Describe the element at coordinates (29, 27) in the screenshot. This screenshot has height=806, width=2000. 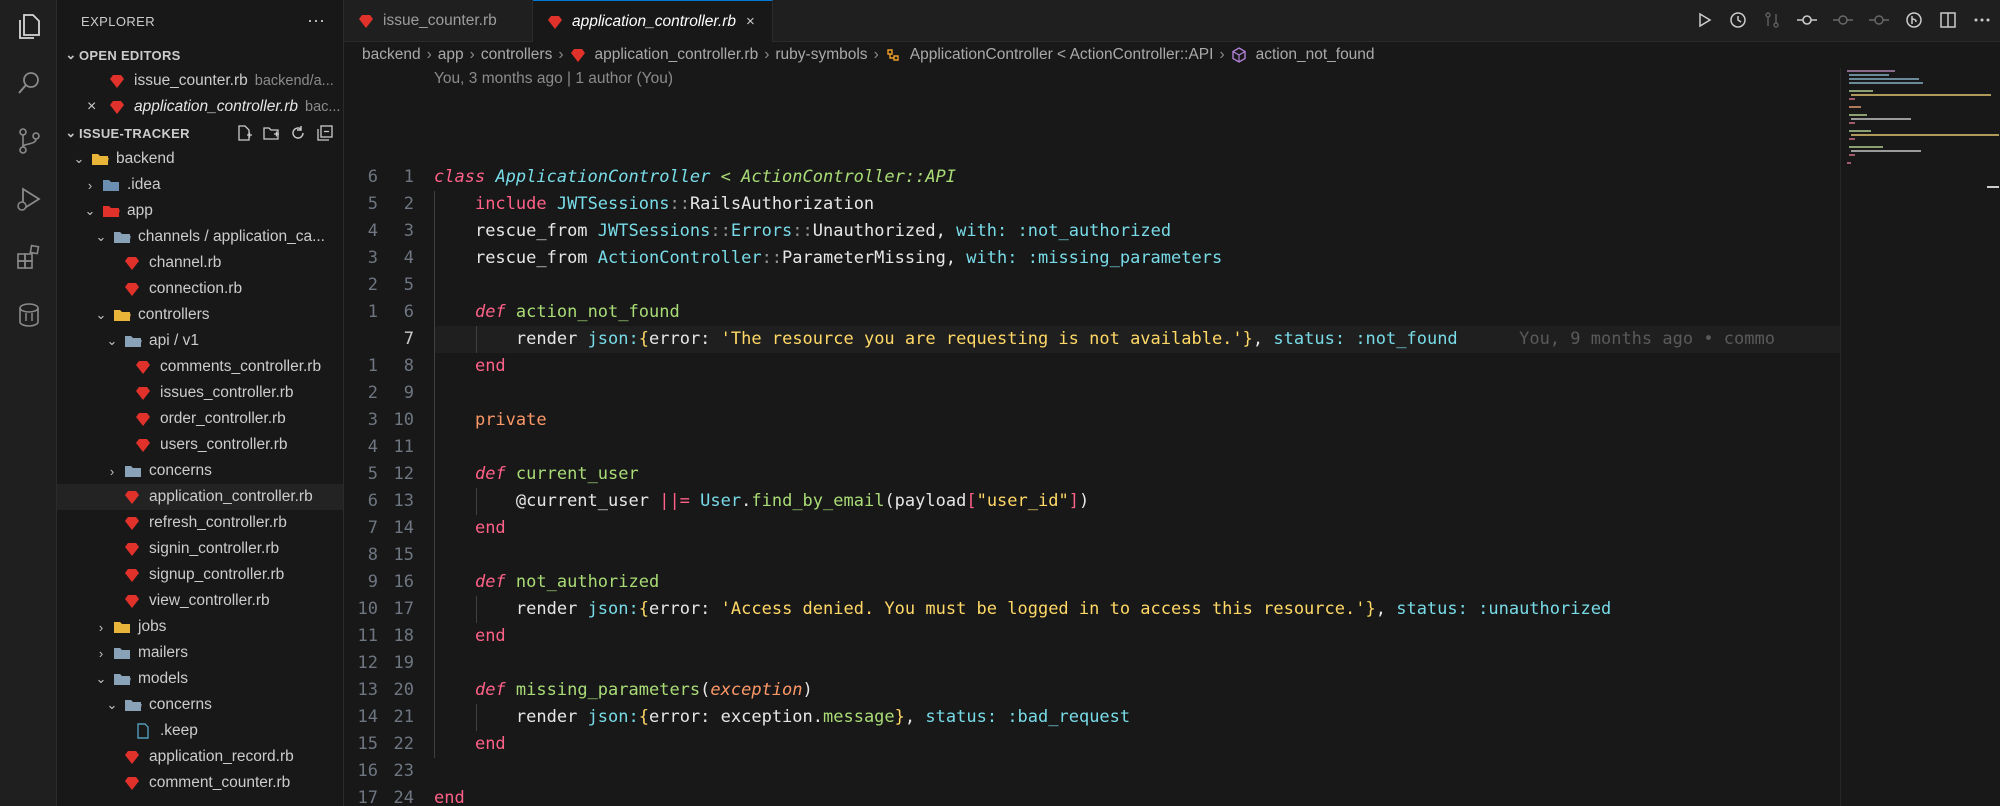
I see `explorer-icon` at that location.